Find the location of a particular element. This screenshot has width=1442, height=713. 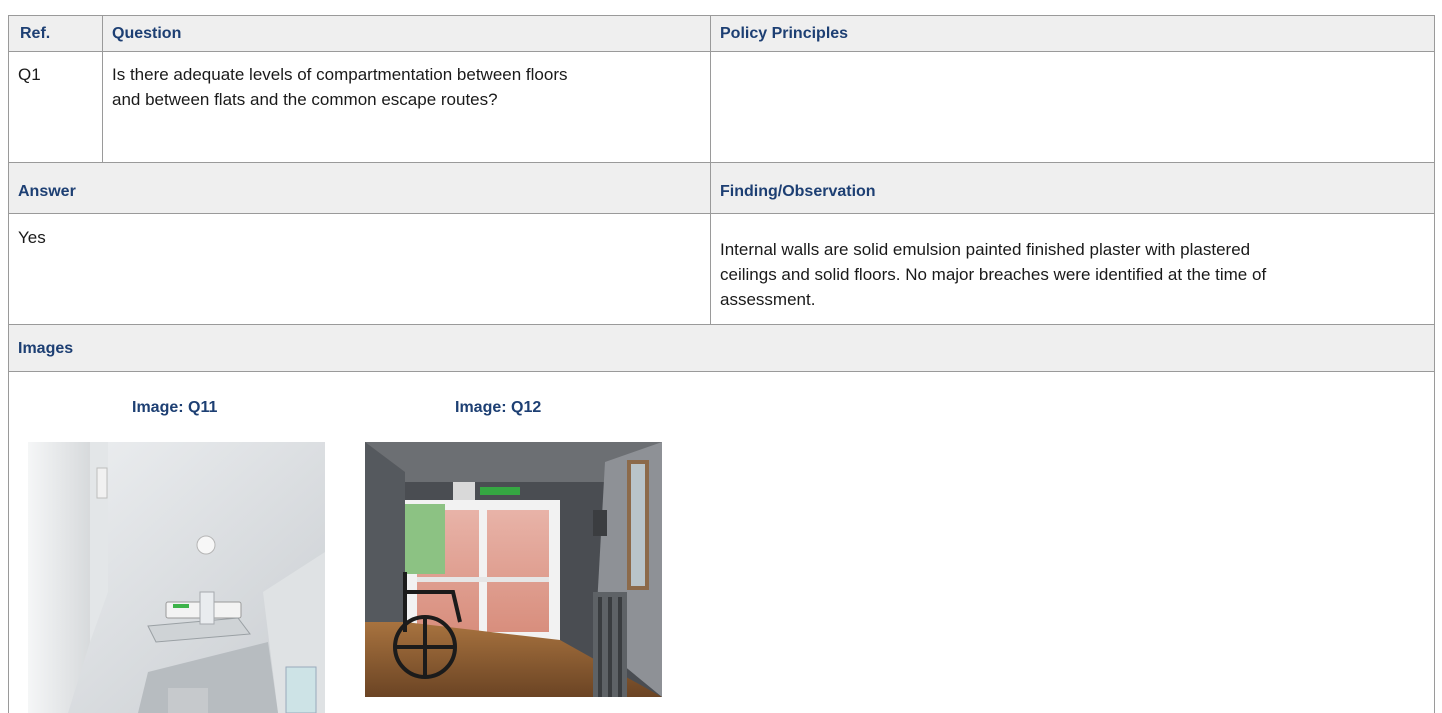

image-caption-q11: Image: Q11 is located at coordinates (175, 407).